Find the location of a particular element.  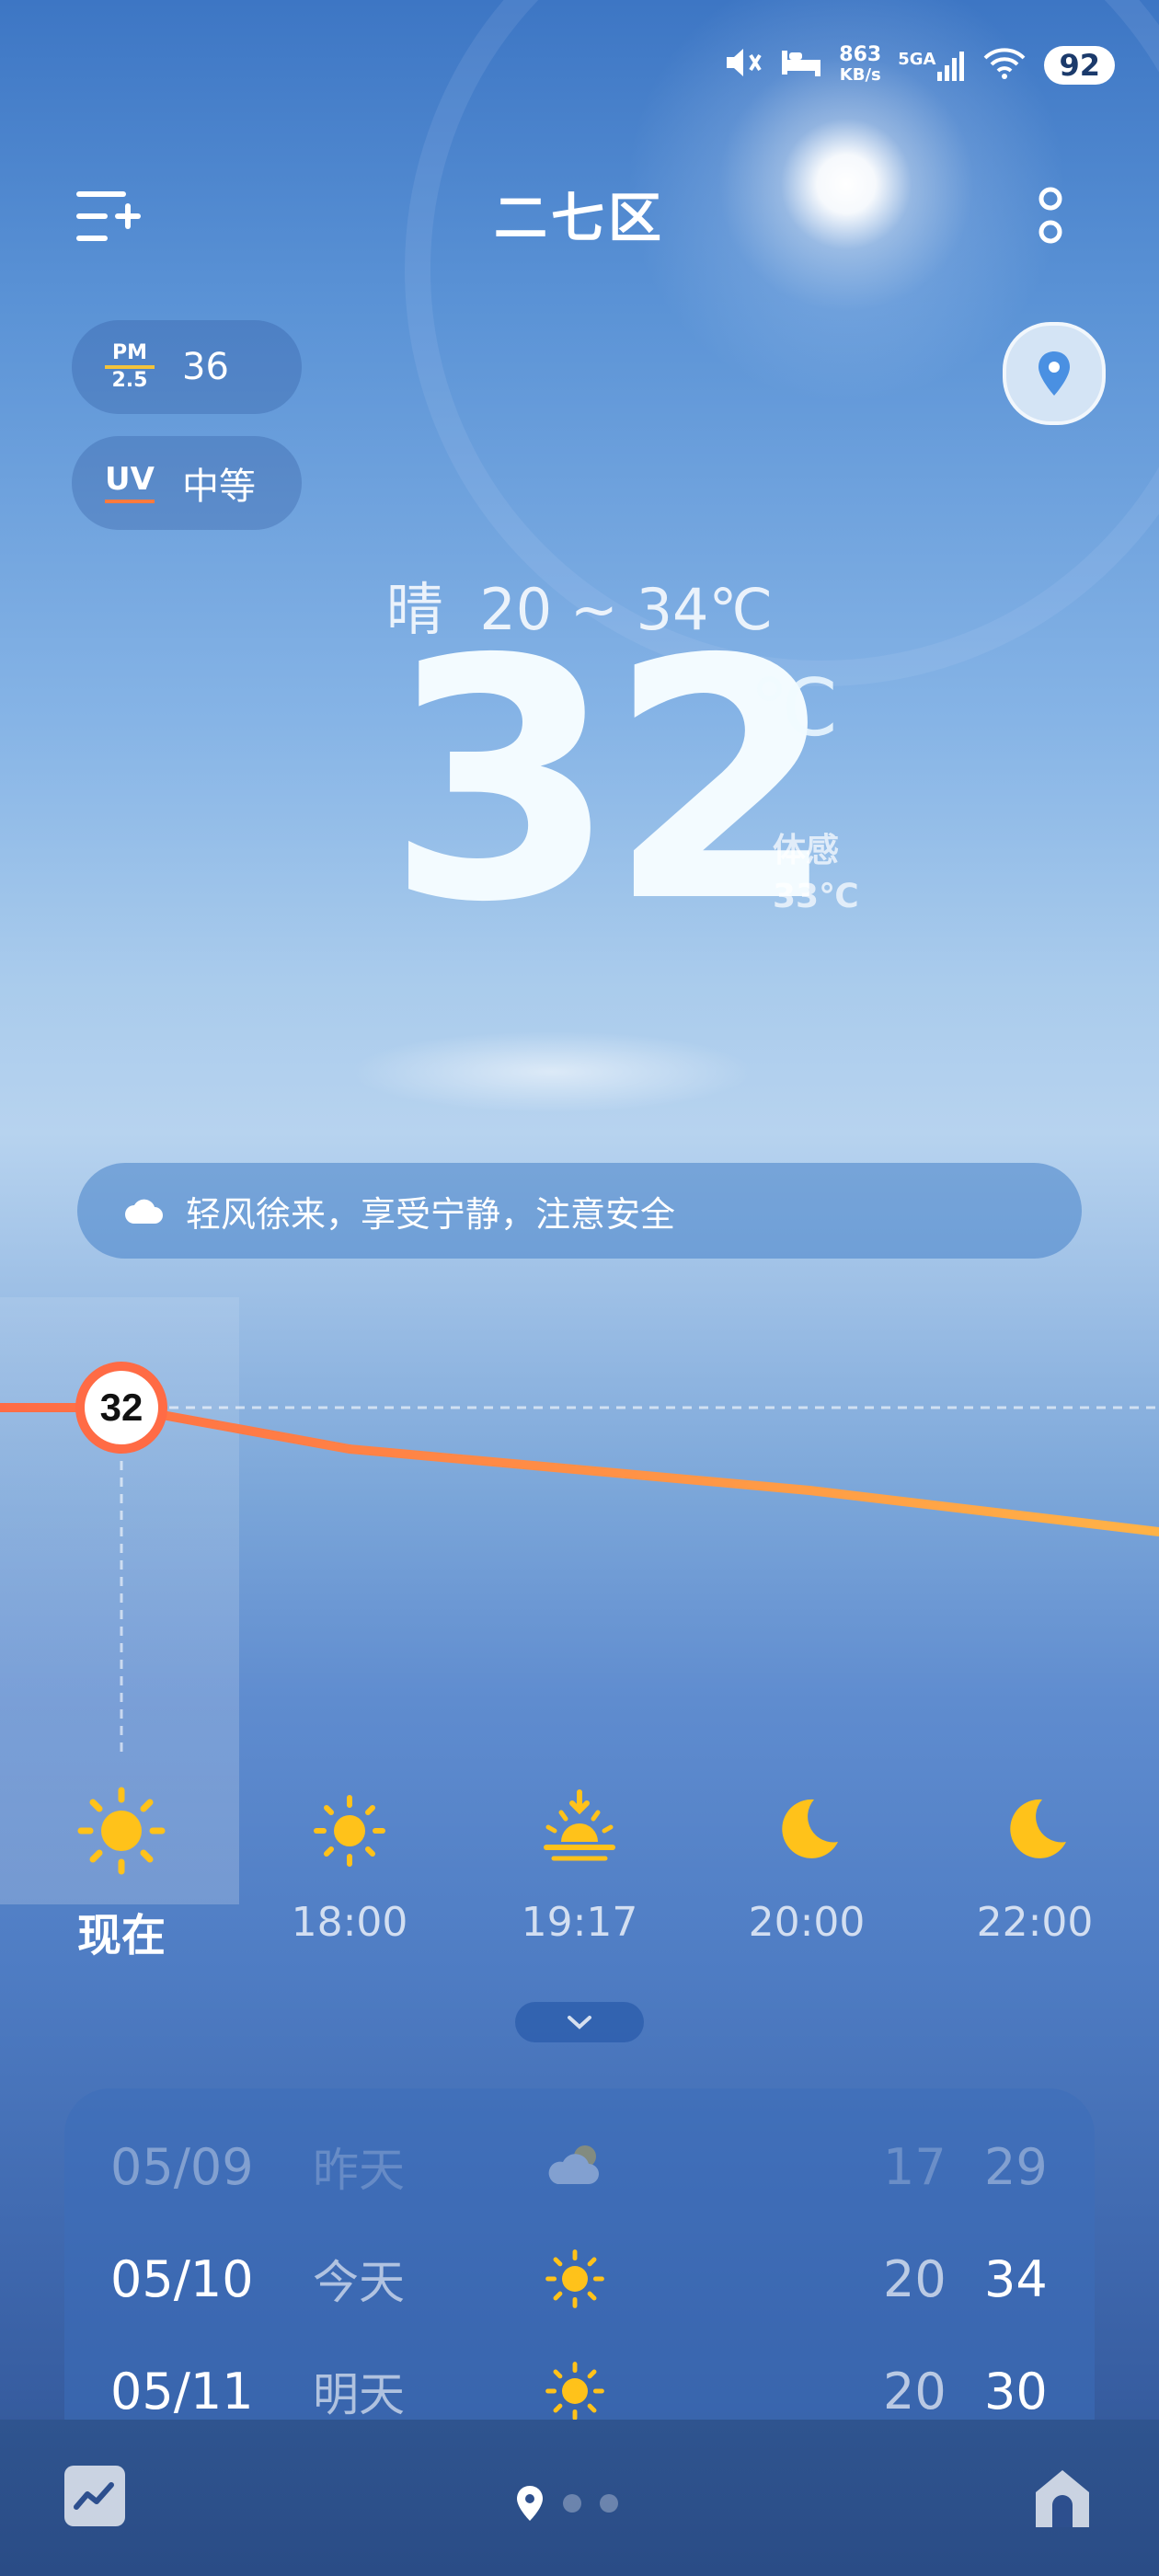

hour-label: 20:00 is located at coordinates (807, 1922).